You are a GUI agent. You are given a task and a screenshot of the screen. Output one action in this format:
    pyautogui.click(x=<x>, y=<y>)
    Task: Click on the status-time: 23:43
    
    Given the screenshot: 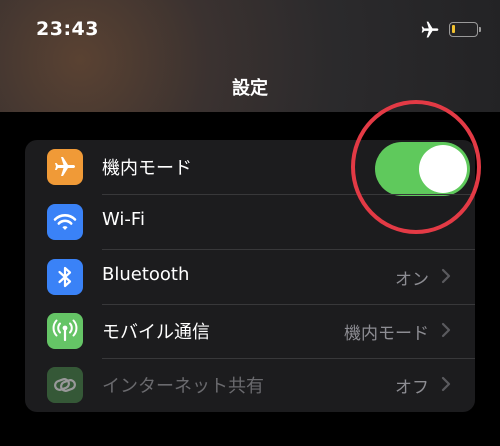 What is the action you would take?
    pyautogui.click(x=67, y=29)
    